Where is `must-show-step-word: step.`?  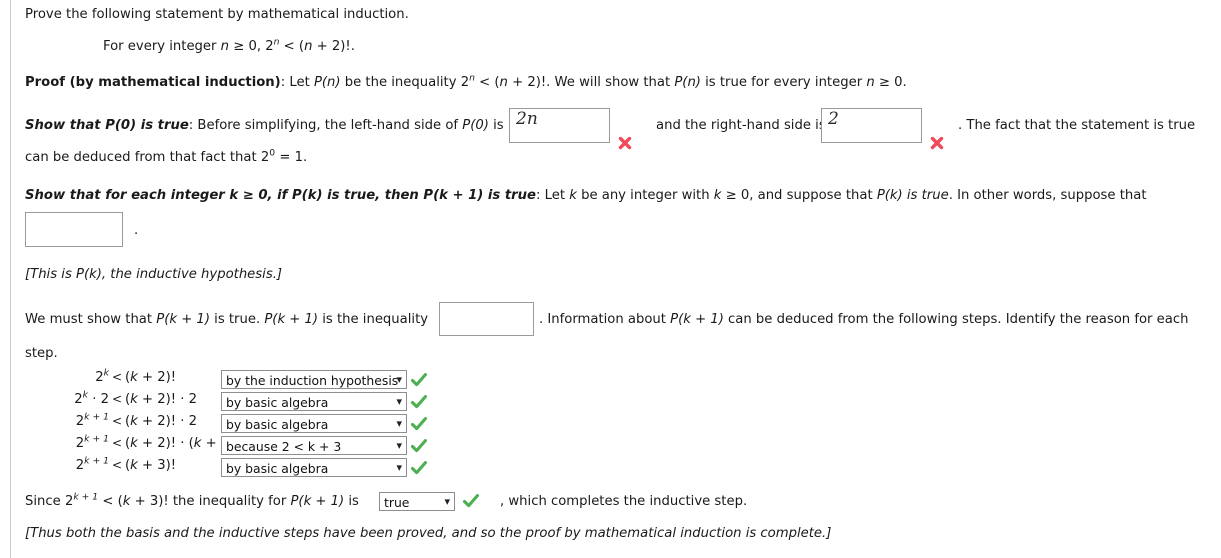 must-show-step-word: step. is located at coordinates (41, 353).